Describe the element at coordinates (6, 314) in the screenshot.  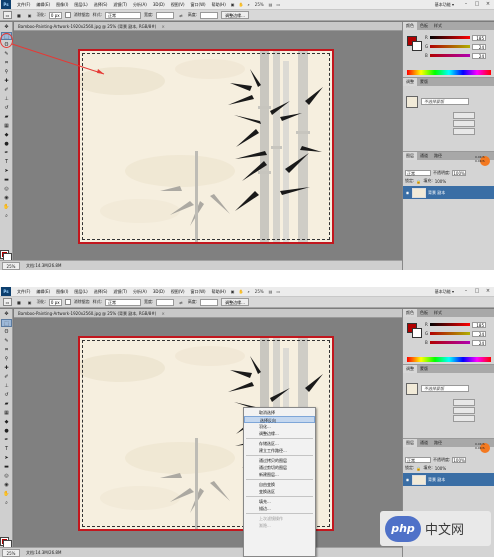
I see `move-tool-icon: ✥` at that location.